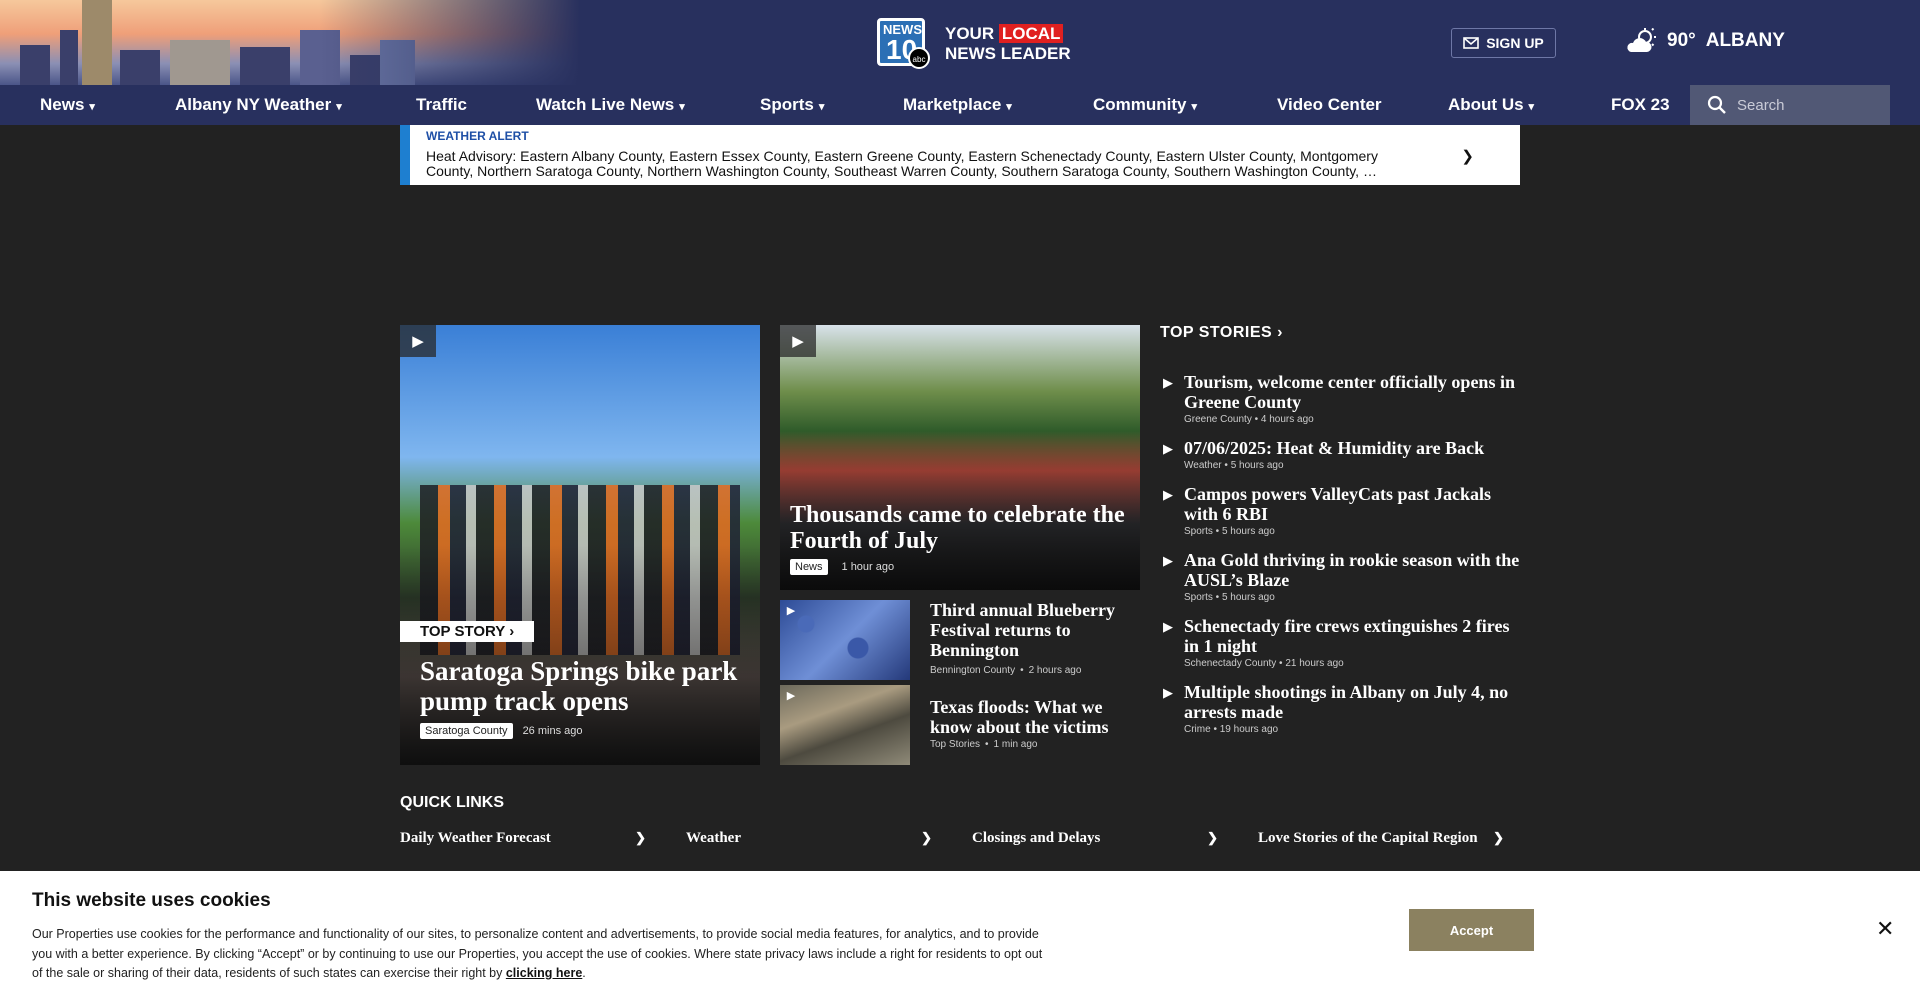 This screenshot has height=993, width=1920. I want to click on timestamp: 19 hours ago, so click(1249, 729).